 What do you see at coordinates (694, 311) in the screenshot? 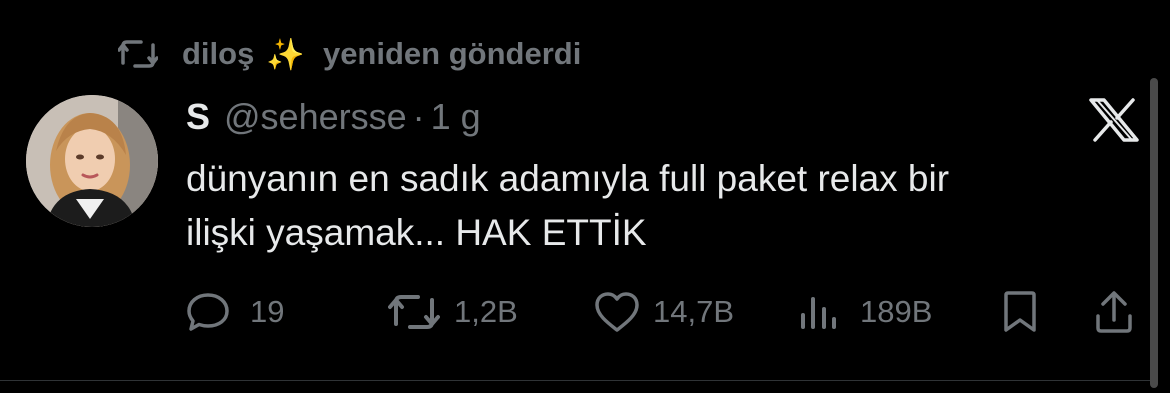
I see `like-count: 14,7B` at bounding box center [694, 311].